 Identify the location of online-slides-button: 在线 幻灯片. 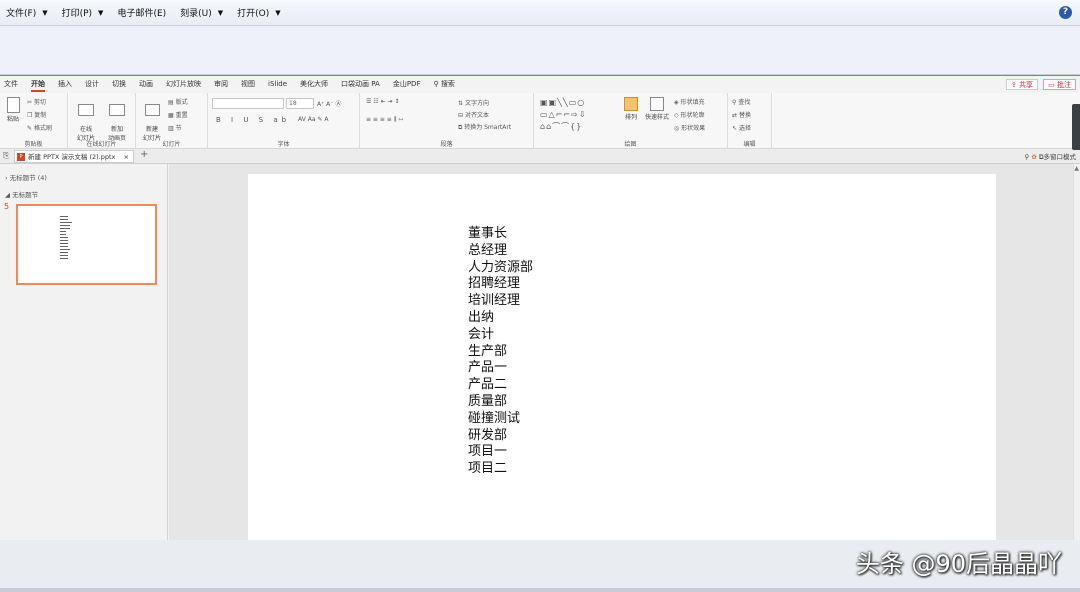
(86, 119).